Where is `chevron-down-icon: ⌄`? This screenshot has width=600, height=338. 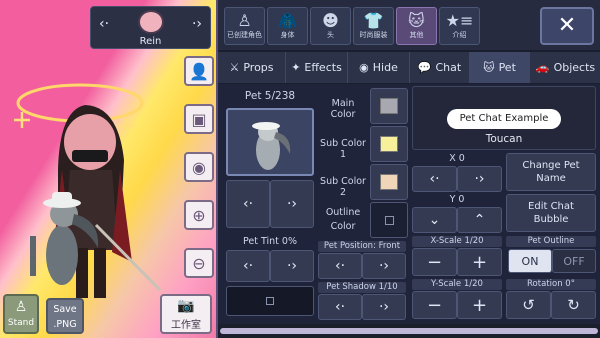
chevron-down-icon: ⌄ is located at coordinates (434, 220).